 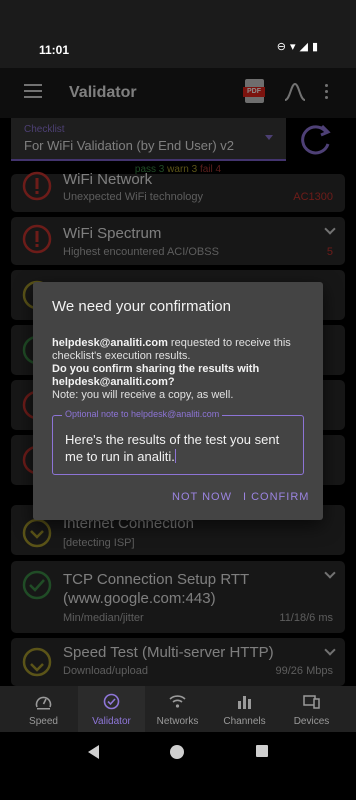 What do you see at coordinates (110, 343) in the screenshot?
I see `requester-email: helpdesk@analiti.com` at bounding box center [110, 343].